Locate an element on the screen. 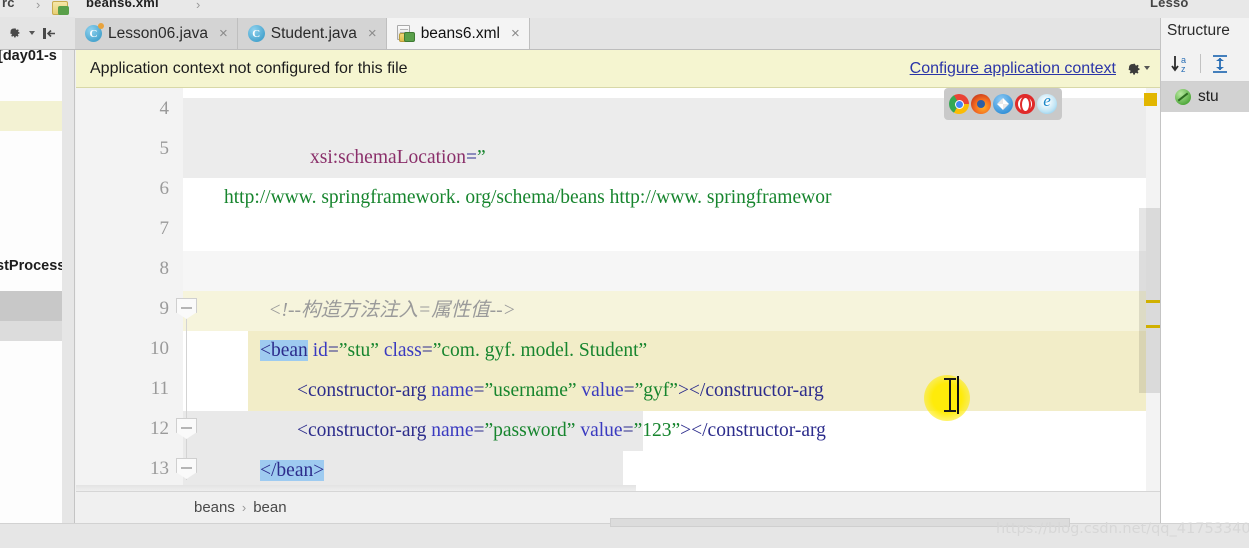 The image size is (1249, 548). expand-all-icon is located at coordinates (1220, 64).